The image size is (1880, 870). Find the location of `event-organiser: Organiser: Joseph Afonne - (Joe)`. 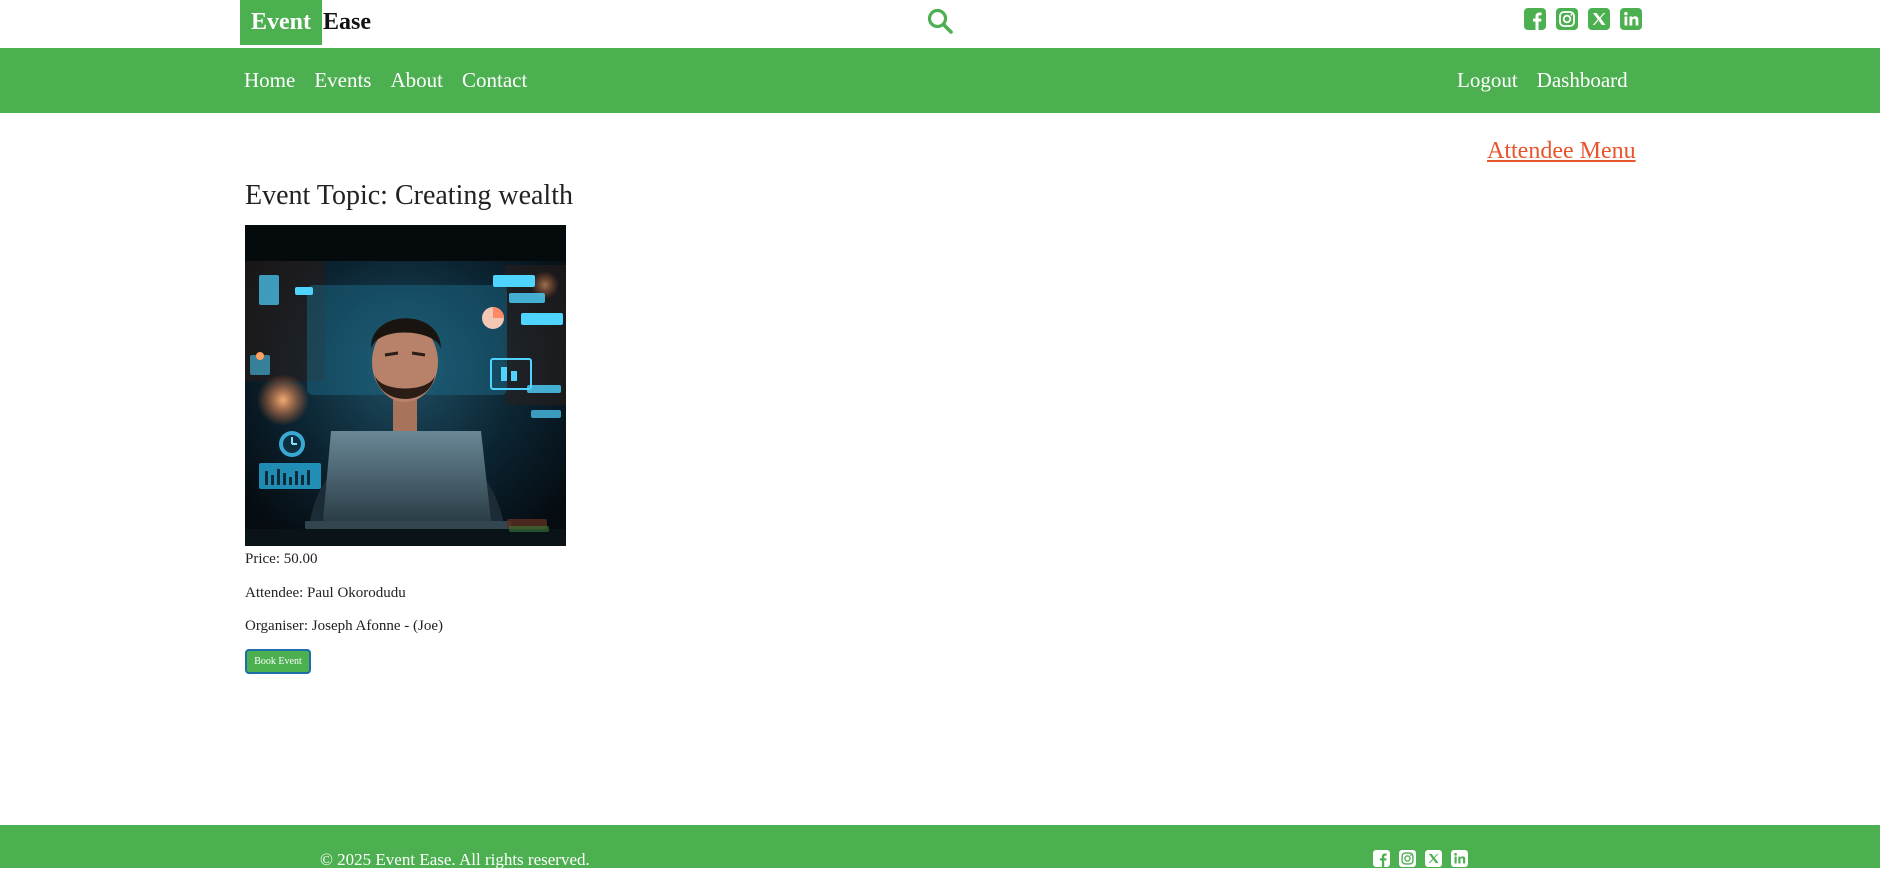

event-organiser: Organiser: Joseph Afonne - (Joe) is located at coordinates (344, 626).